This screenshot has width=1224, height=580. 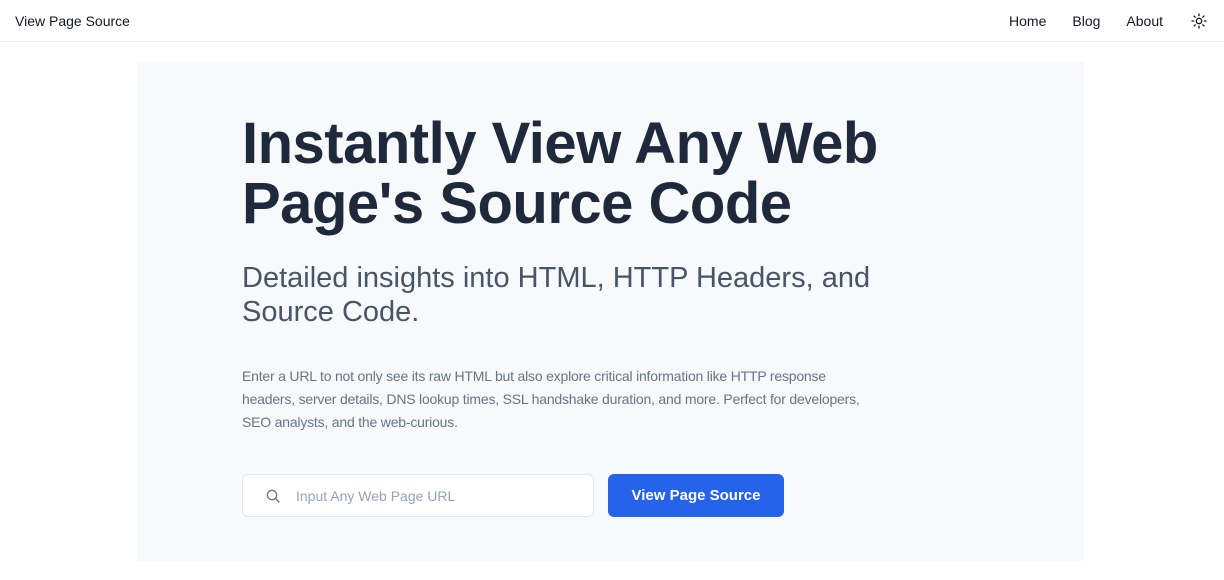 What do you see at coordinates (1086, 21) in the screenshot?
I see `nav-link-blog: Blog` at bounding box center [1086, 21].